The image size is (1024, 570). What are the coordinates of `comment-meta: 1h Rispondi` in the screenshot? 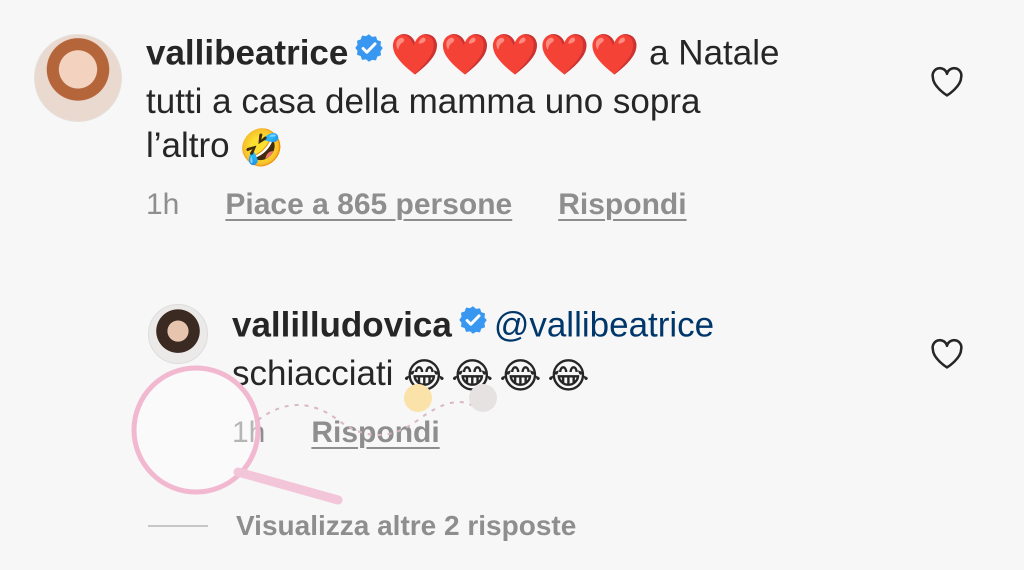 It's located at (359, 433).